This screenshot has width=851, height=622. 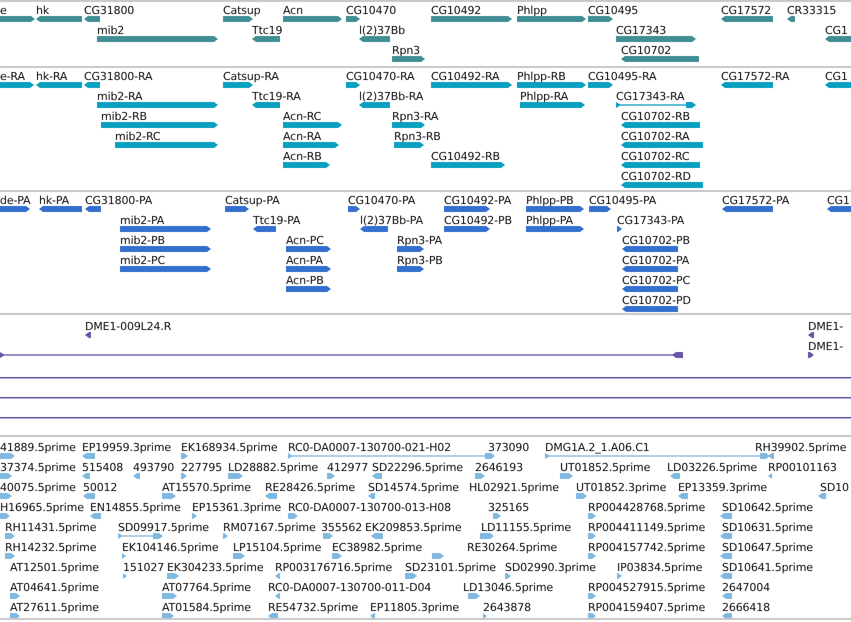 What do you see at coordinates (273, 468) in the screenshot?
I see `feature-label: LD28882.5prime` at bounding box center [273, 468].